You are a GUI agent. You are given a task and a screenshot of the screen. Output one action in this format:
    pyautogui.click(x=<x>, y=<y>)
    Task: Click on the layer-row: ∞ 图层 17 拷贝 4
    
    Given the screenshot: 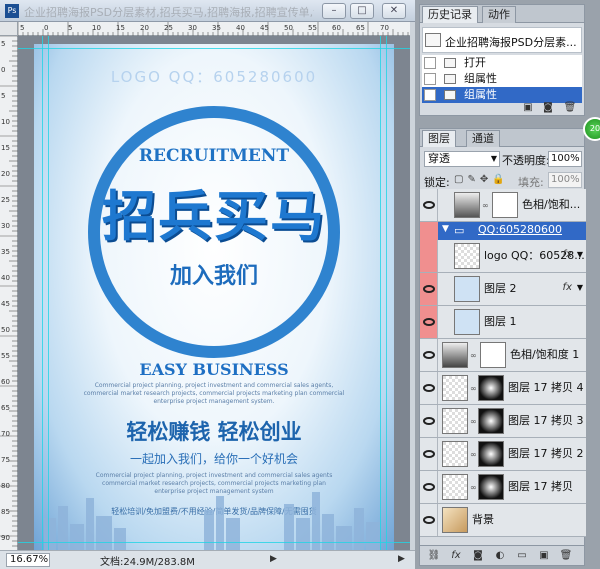 What is the action you would take?
    pyautogui.click(x=503, y=388)
    